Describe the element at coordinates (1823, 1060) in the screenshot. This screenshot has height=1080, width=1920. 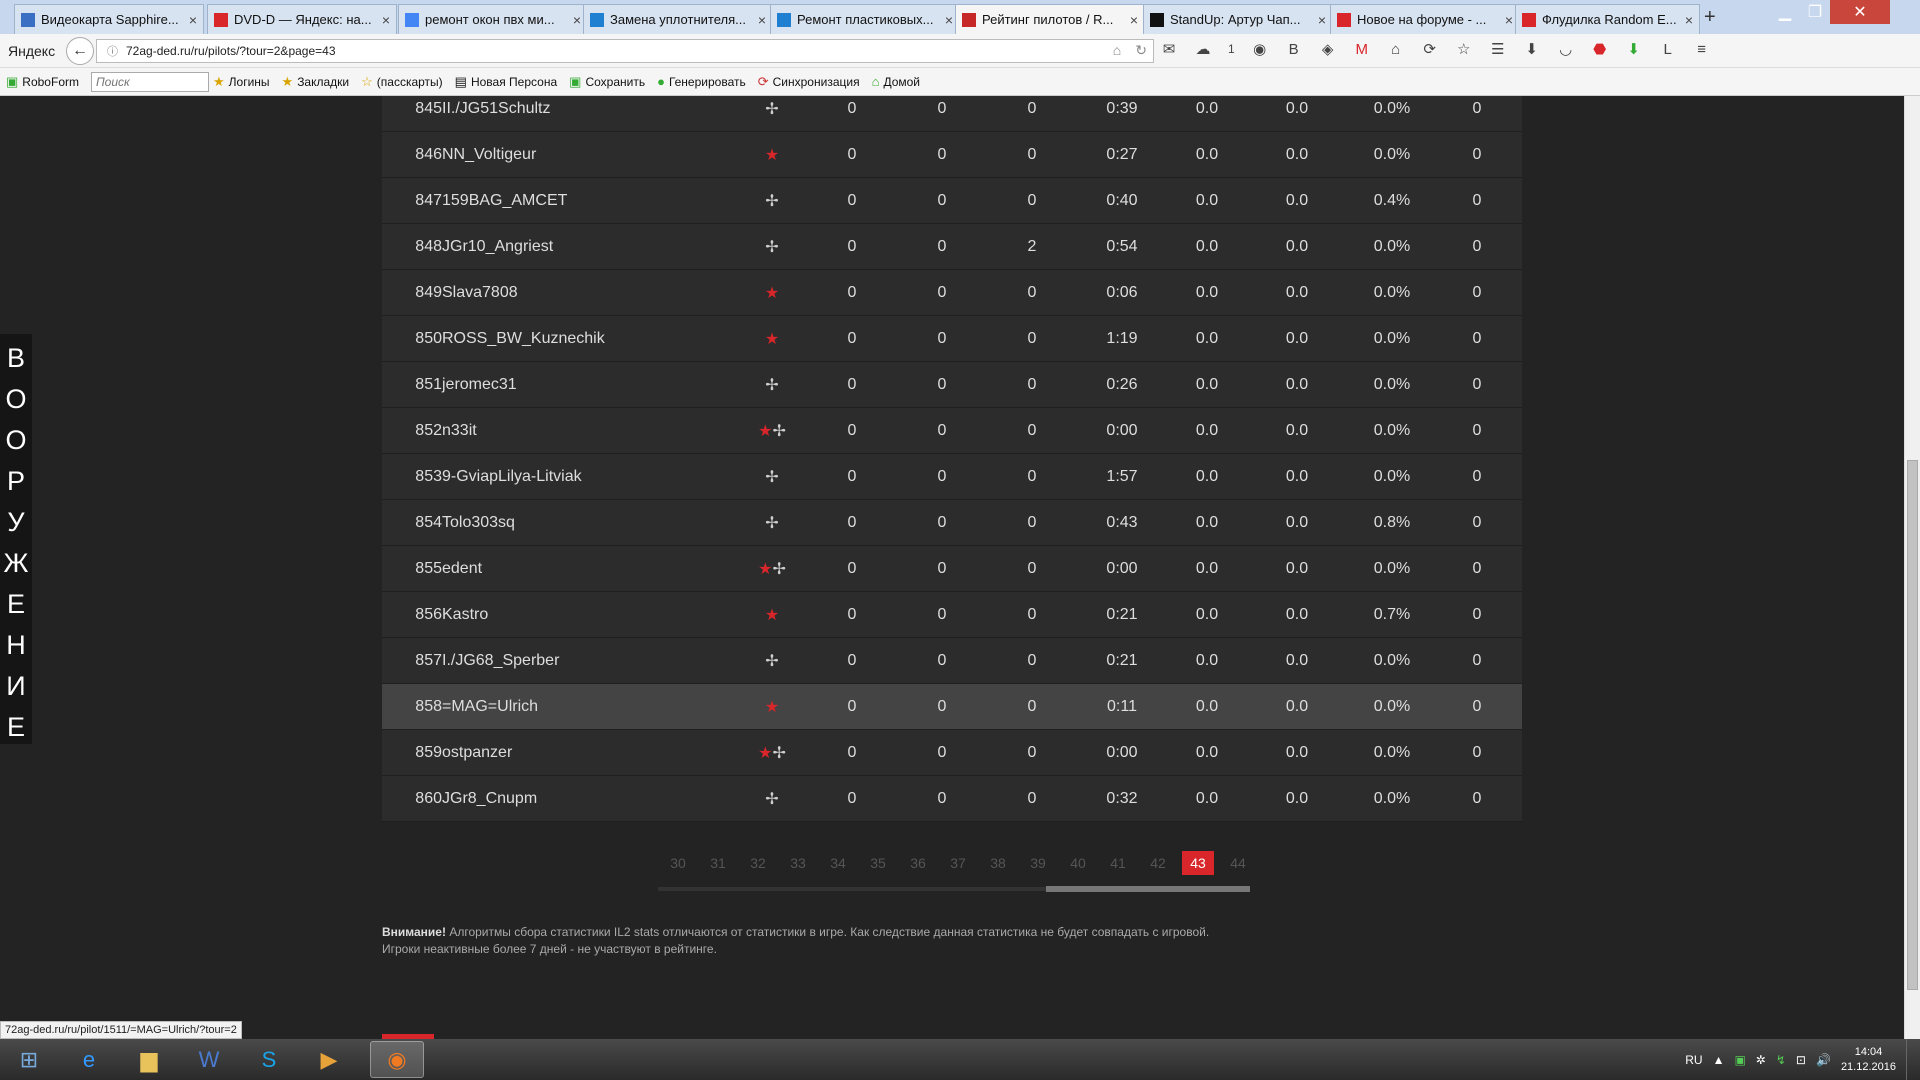
I see `tray-volume-icon: 🔊` at that location.